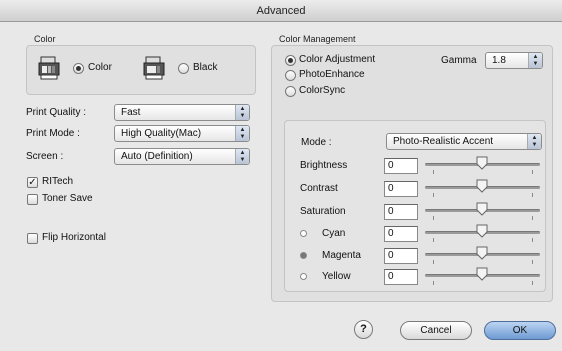 This screenshot has height=351, width=562. I want to click on color-management-label: Color Management, so click(317, 39).